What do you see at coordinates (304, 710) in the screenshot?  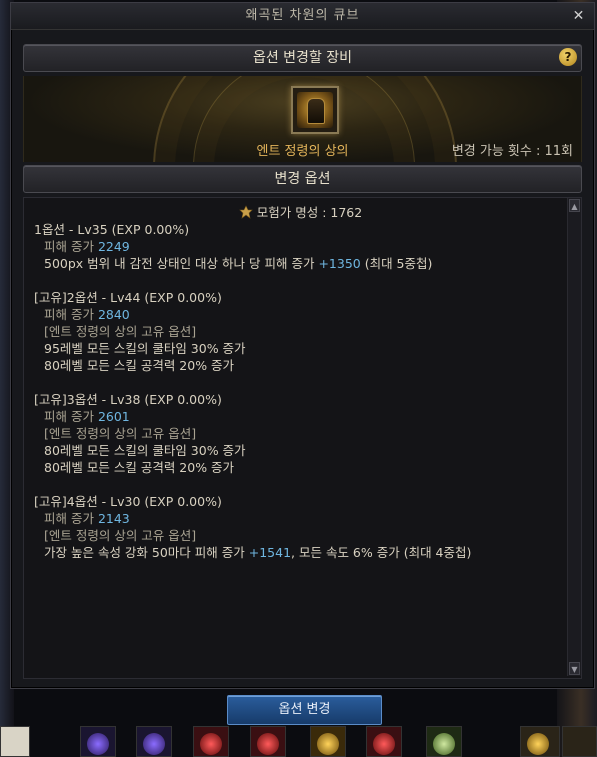 I see `change-option-button: 옵션 변경` at bounding box center [304, 710].